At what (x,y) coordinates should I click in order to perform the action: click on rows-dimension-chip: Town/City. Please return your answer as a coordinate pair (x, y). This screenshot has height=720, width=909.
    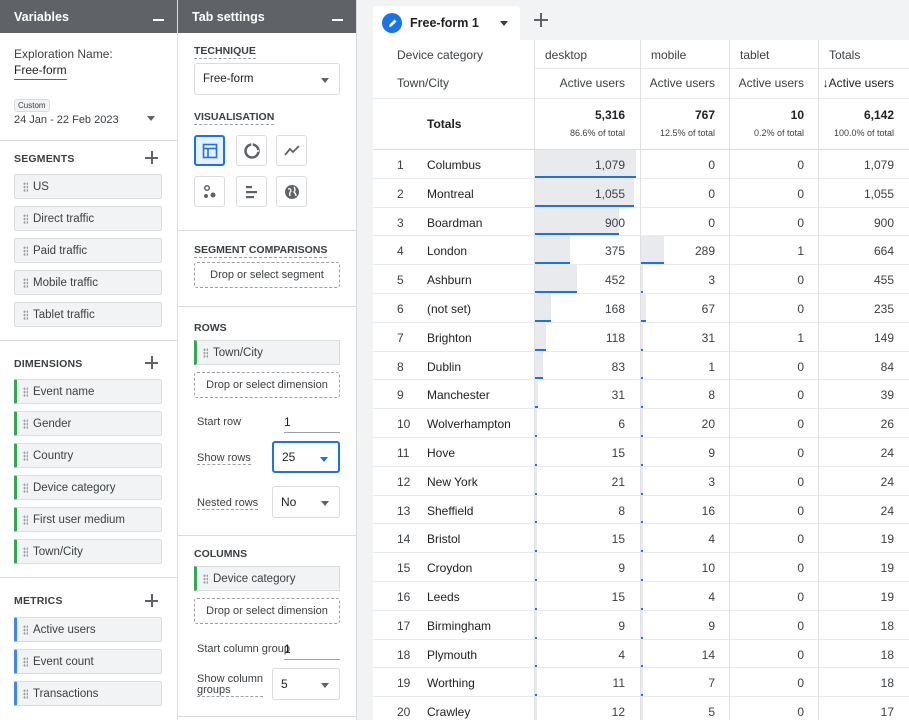
    Looking at the image, I should click on (267, 352).